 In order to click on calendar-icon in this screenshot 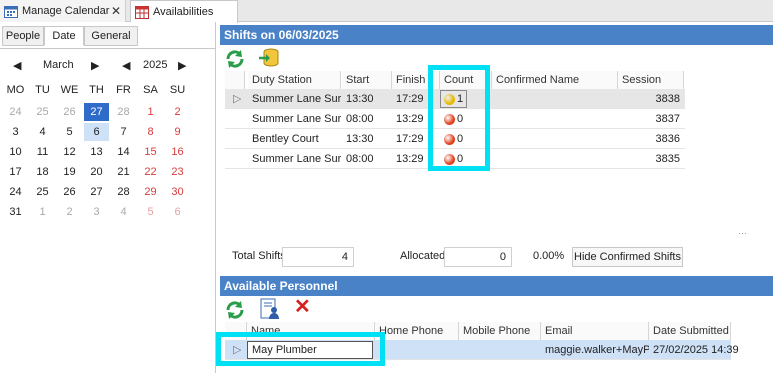, I will do `click(11, 11)`.